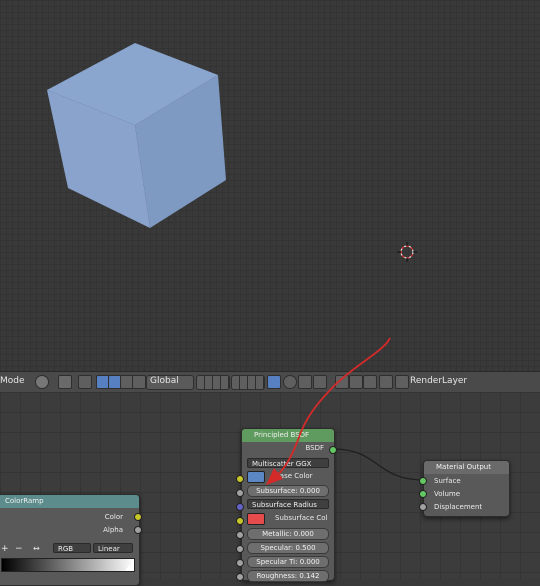 Image resolution: width=540 pixels, height=586 pixels. Describe the element at coordinates (407, 252) in the screenshot. I see `3d-cursor-icon` at that location.